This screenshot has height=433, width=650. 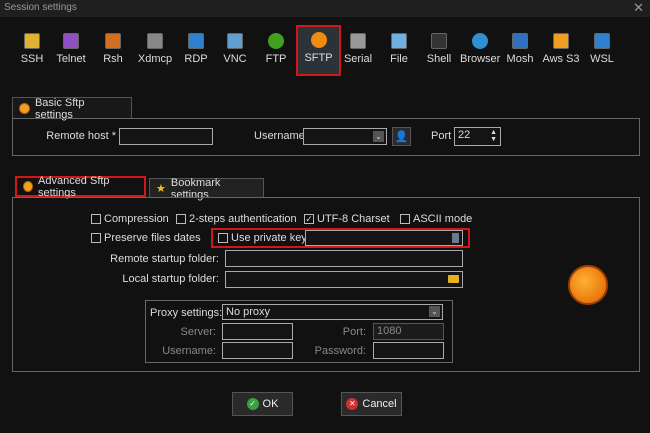 What do you see at coordinates (520, 41) in the screenshot?
I see `mosh-icon` at bounding box center [520, 41].